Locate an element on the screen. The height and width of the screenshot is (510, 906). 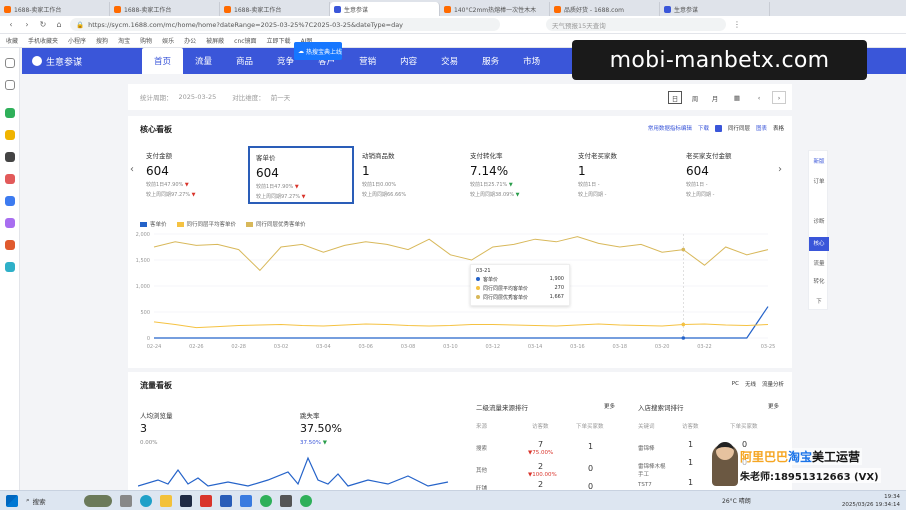
download-link: 下载 is located at coordinates (703, 128).